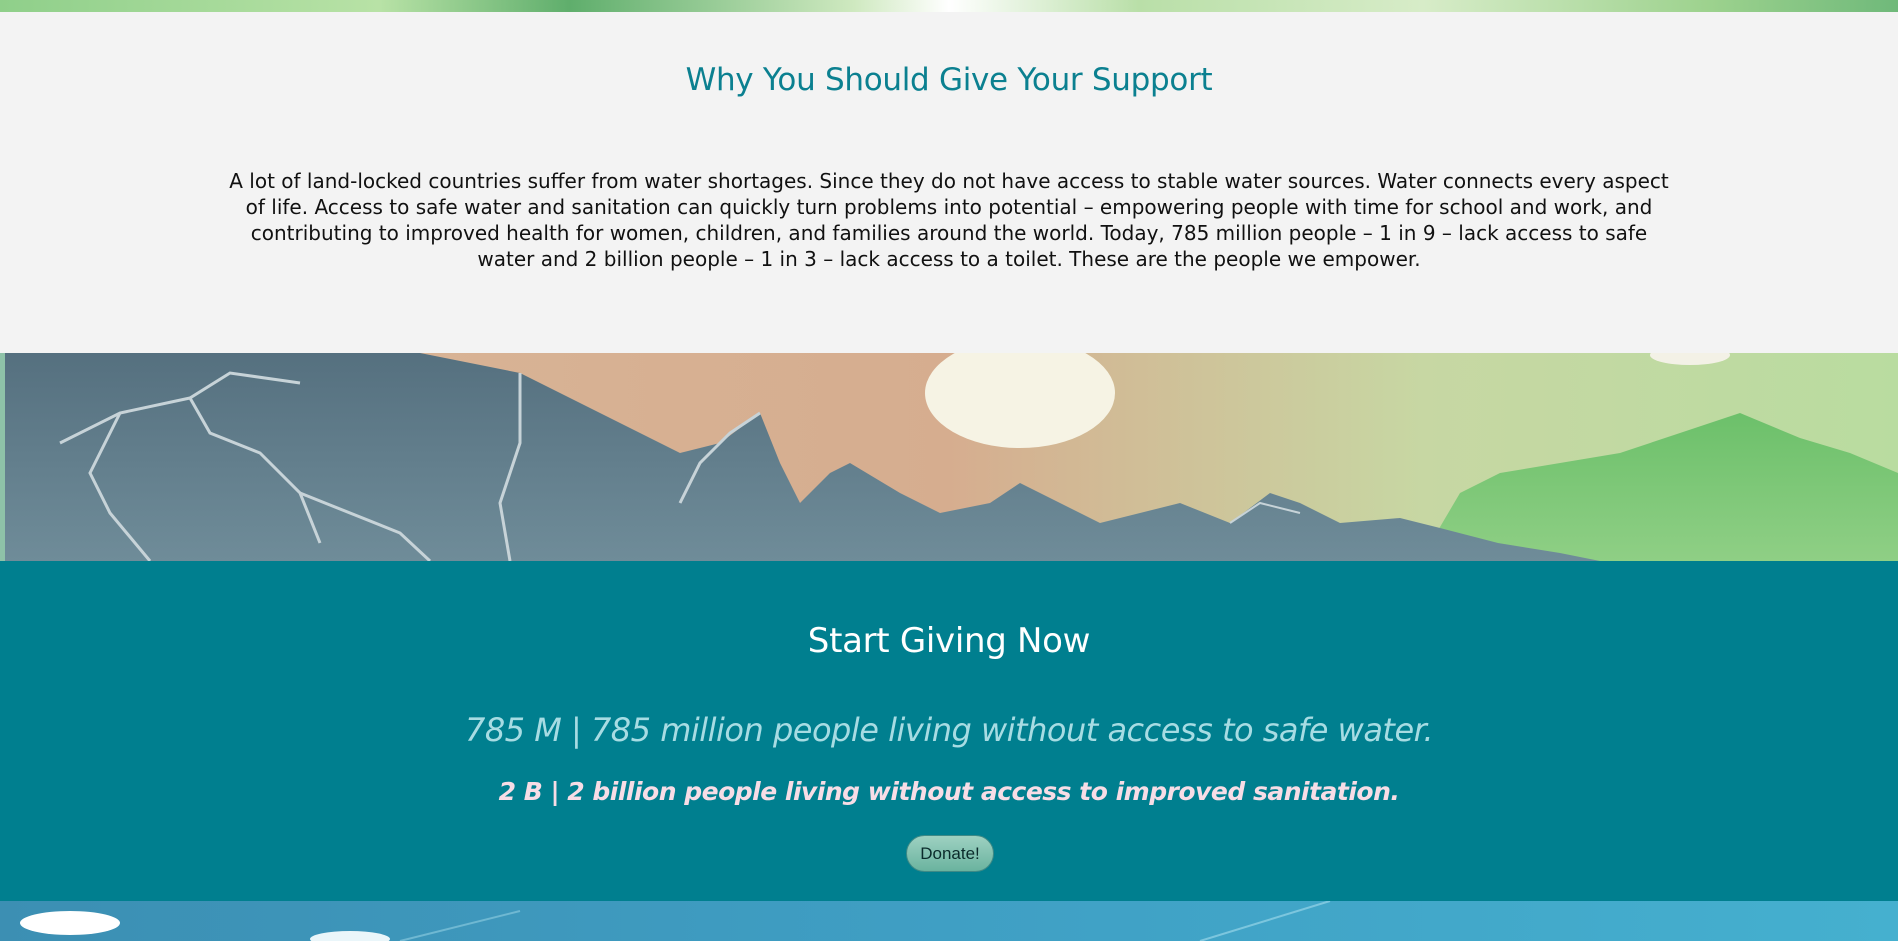 The width and height of the screenshot is (1898, 941). I want to click on decorative-image-strip-bottom, so click(949, 921).